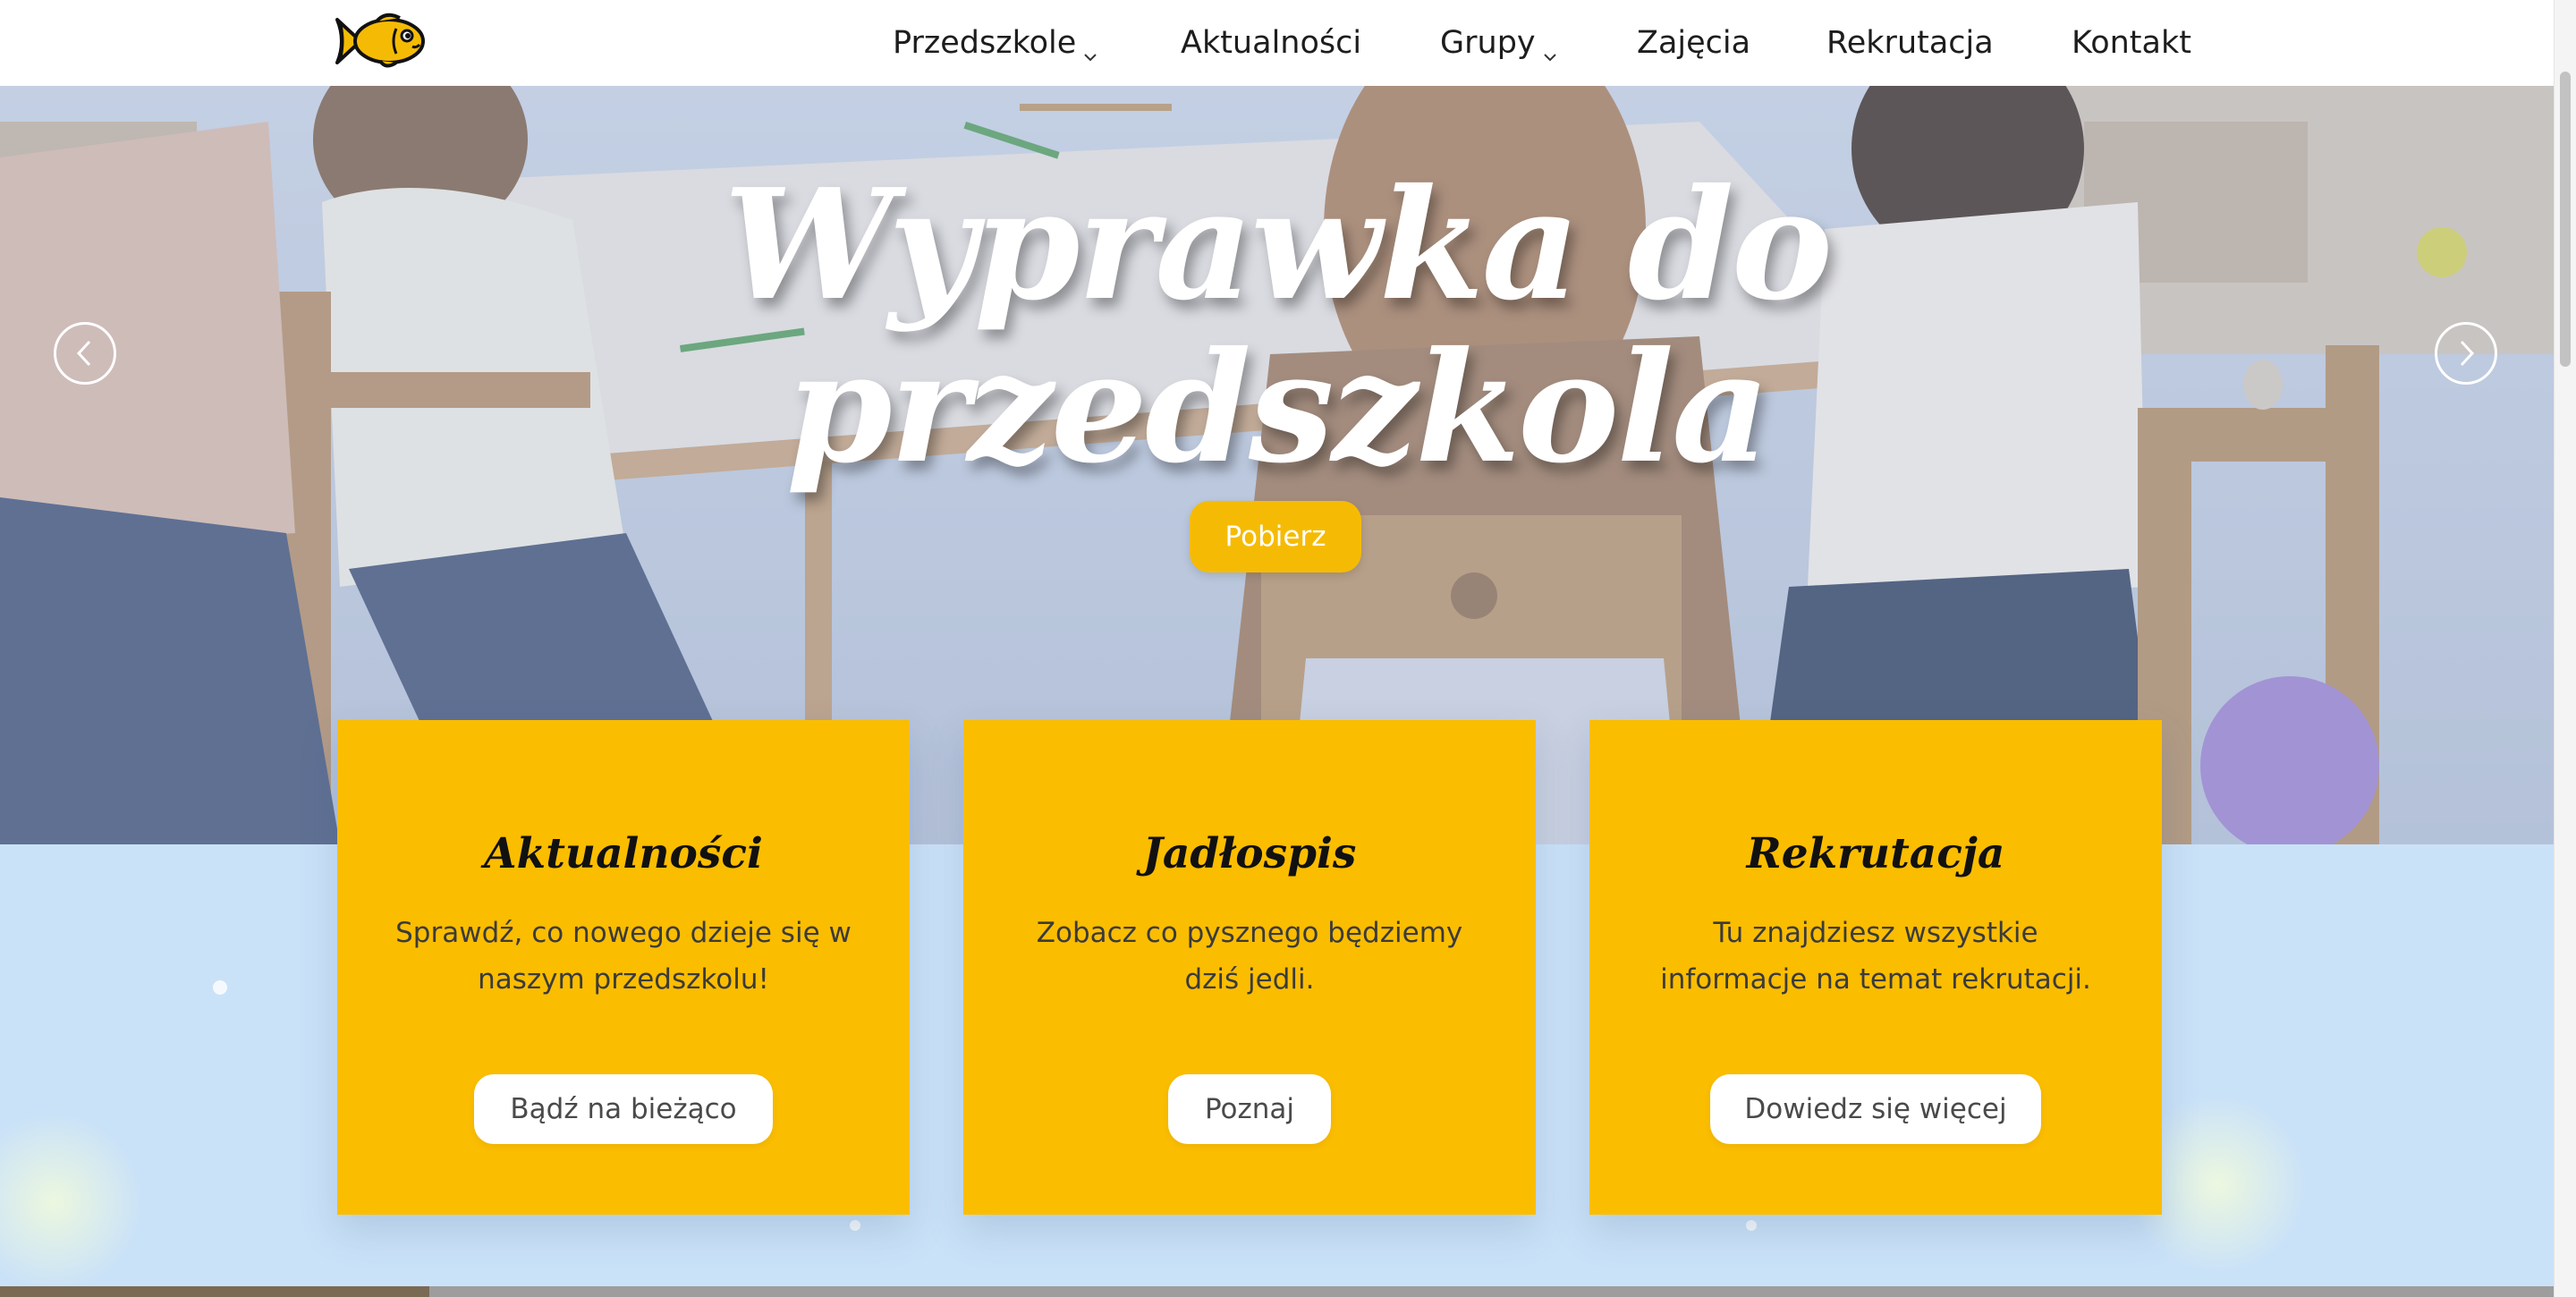  Describe the element at coordinates (1249, 1109) in the screenshot. I see `discover-menu-button: Poznaj` at that location.